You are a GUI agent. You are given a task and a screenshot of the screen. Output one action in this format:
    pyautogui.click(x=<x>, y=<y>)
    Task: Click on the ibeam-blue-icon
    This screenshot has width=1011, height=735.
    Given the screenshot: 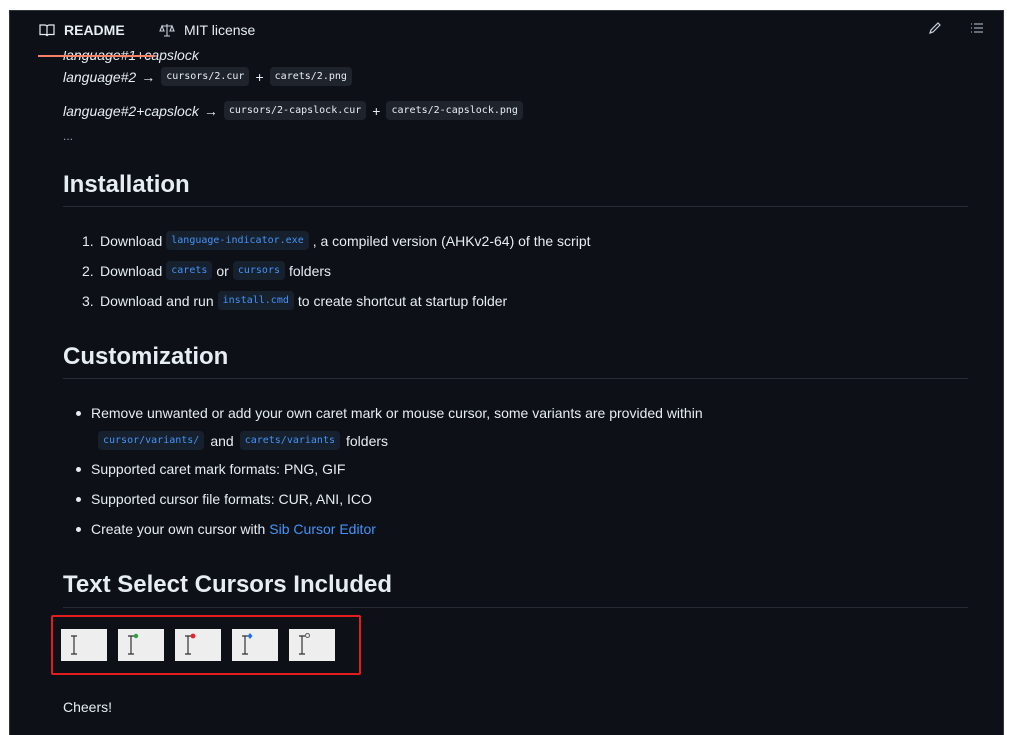 What is the action you would take?
    pyautogui.click(x=255, y=645)
    